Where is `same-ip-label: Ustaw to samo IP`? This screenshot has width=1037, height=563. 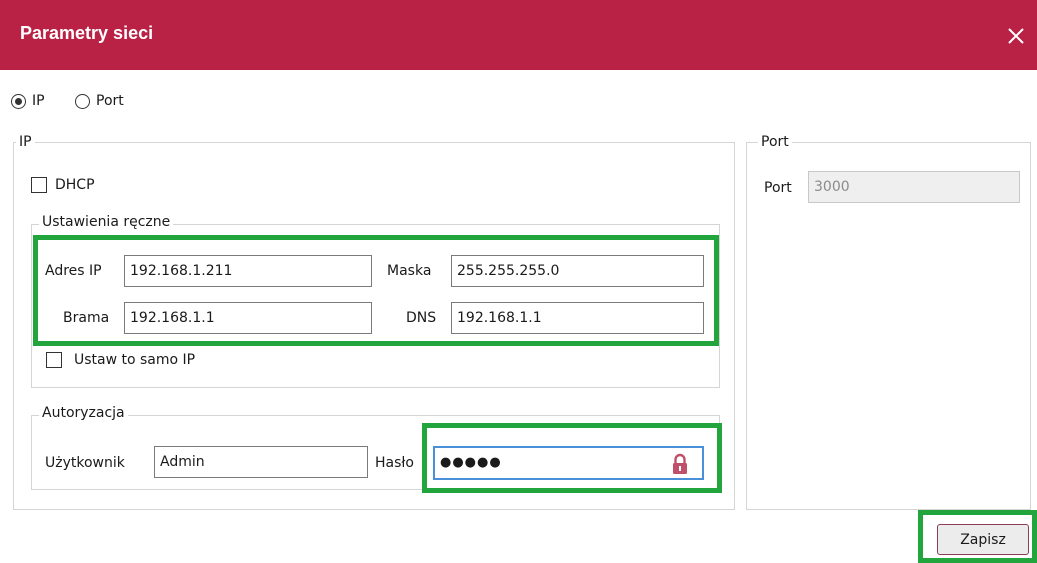 same-ip-label: Ustaw to samo IP is located at coordinates (135, 360).